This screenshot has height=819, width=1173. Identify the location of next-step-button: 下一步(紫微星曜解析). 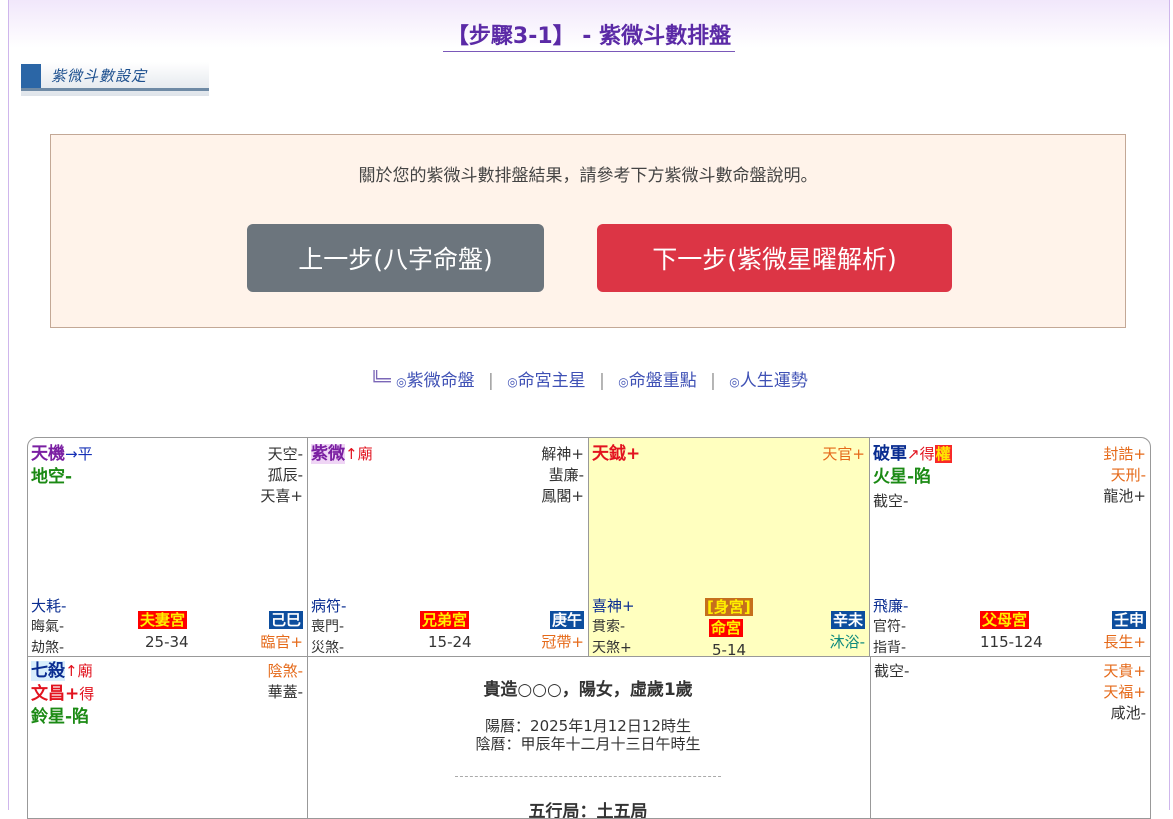
(774, 258).